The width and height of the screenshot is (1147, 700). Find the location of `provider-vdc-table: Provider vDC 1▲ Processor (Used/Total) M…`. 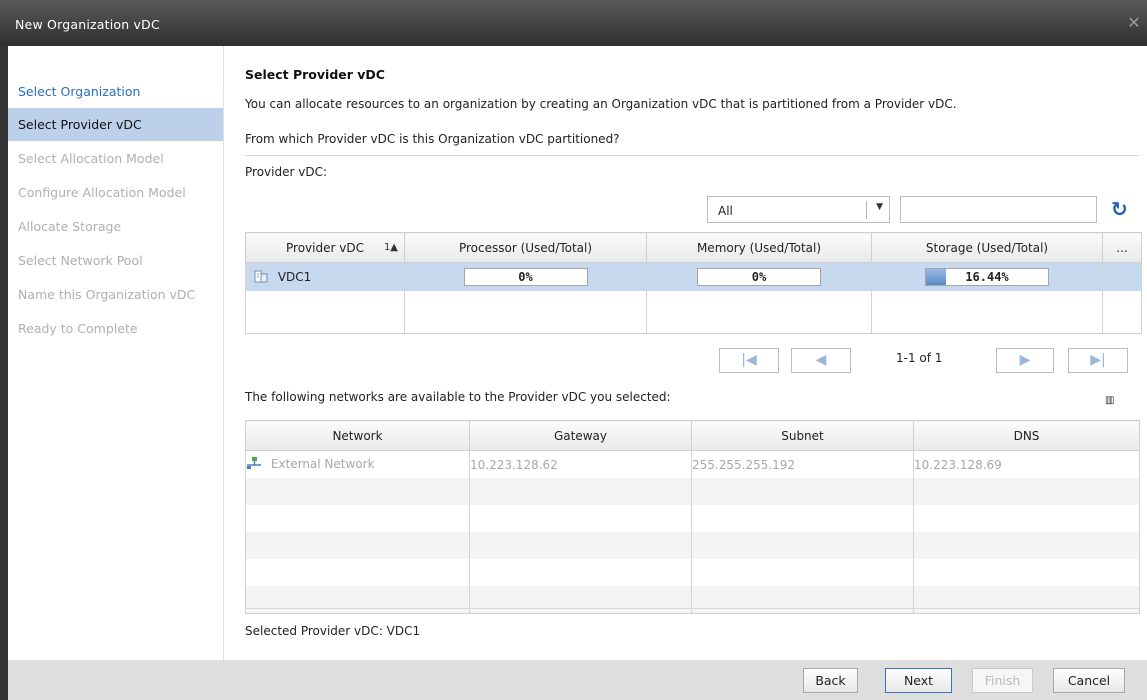

provider-vdc-table: Provider vDC 1▲ Processor (Used/Total) M… is located at coordinates (693, 283).